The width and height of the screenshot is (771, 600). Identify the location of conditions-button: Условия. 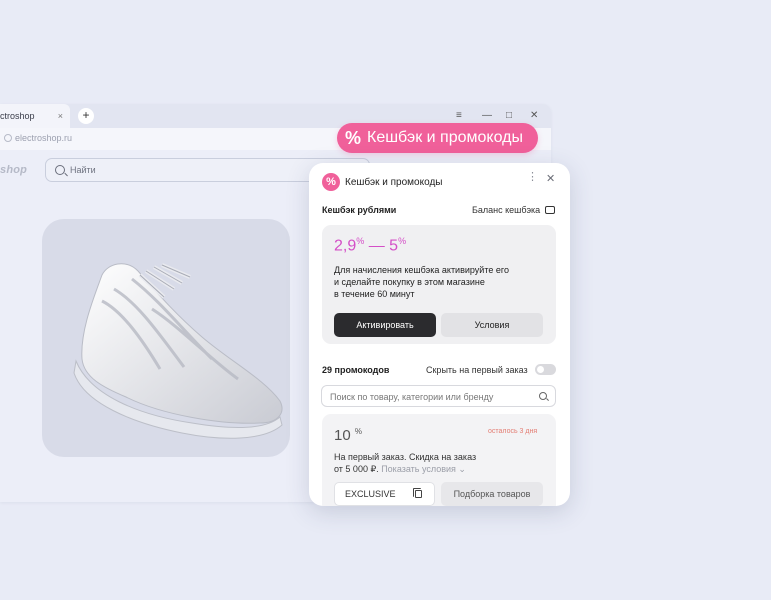
(492, 325).